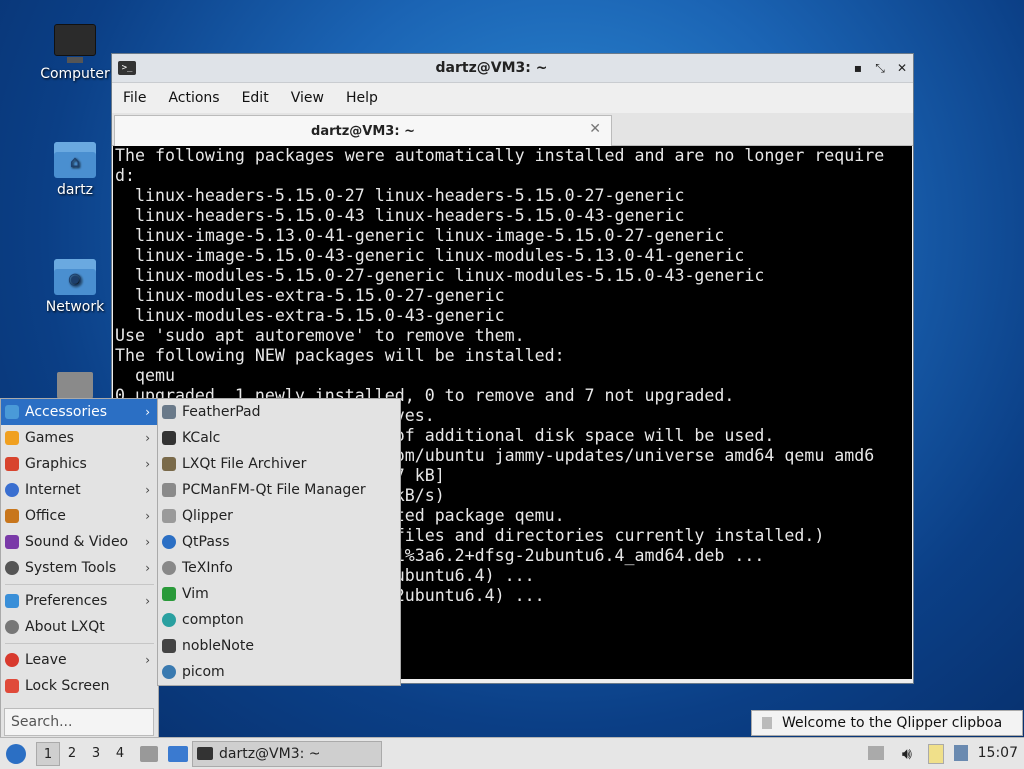  What do you see at coordinates (207, 568) in the screenshot?
I see `submenu-item-label: TeXInfo` at bounding box center [207, 568].